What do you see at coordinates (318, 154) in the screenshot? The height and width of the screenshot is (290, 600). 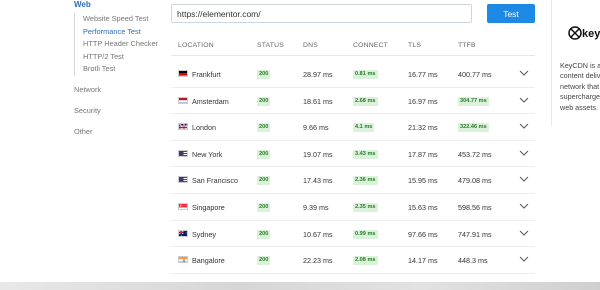 I see `dns-value: 19.07 ms` at bounding box center [318, 154].